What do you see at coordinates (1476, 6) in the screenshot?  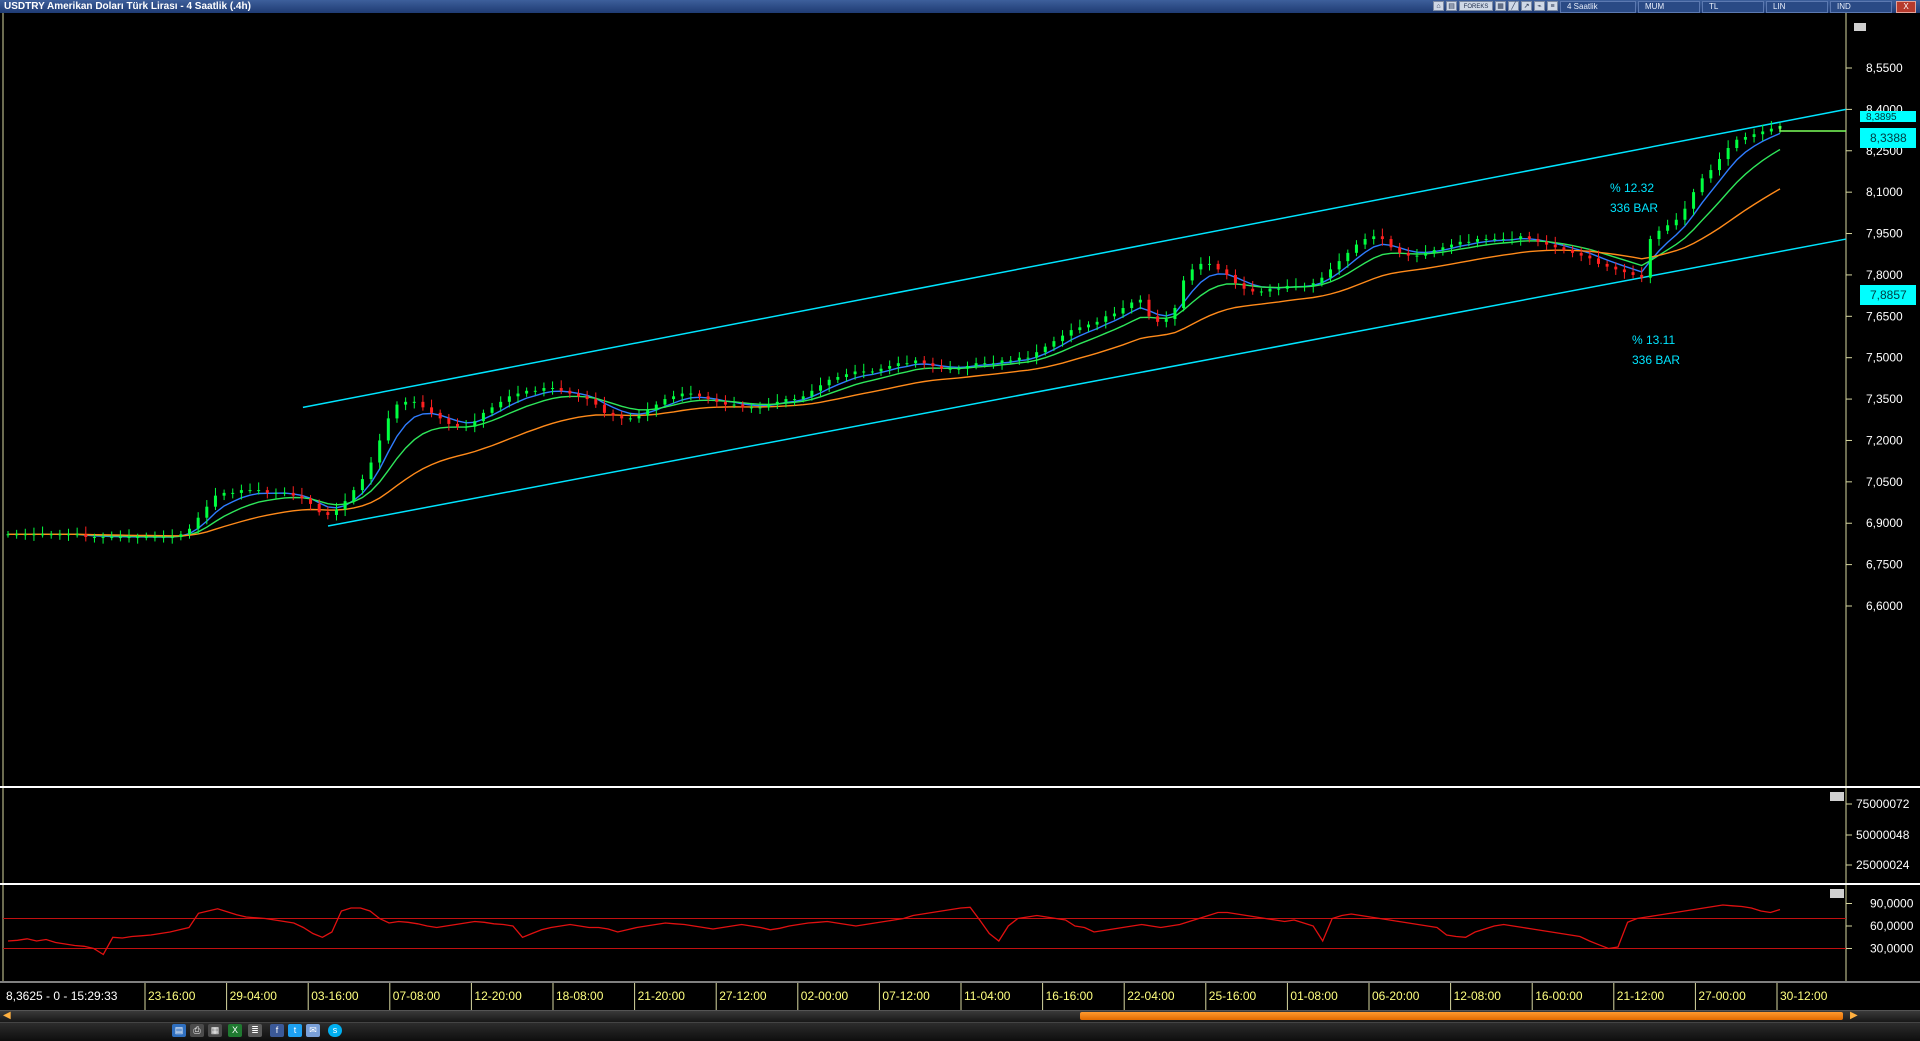 I see `forex-icon: FOREKS` at bounding box center [1476, 6].